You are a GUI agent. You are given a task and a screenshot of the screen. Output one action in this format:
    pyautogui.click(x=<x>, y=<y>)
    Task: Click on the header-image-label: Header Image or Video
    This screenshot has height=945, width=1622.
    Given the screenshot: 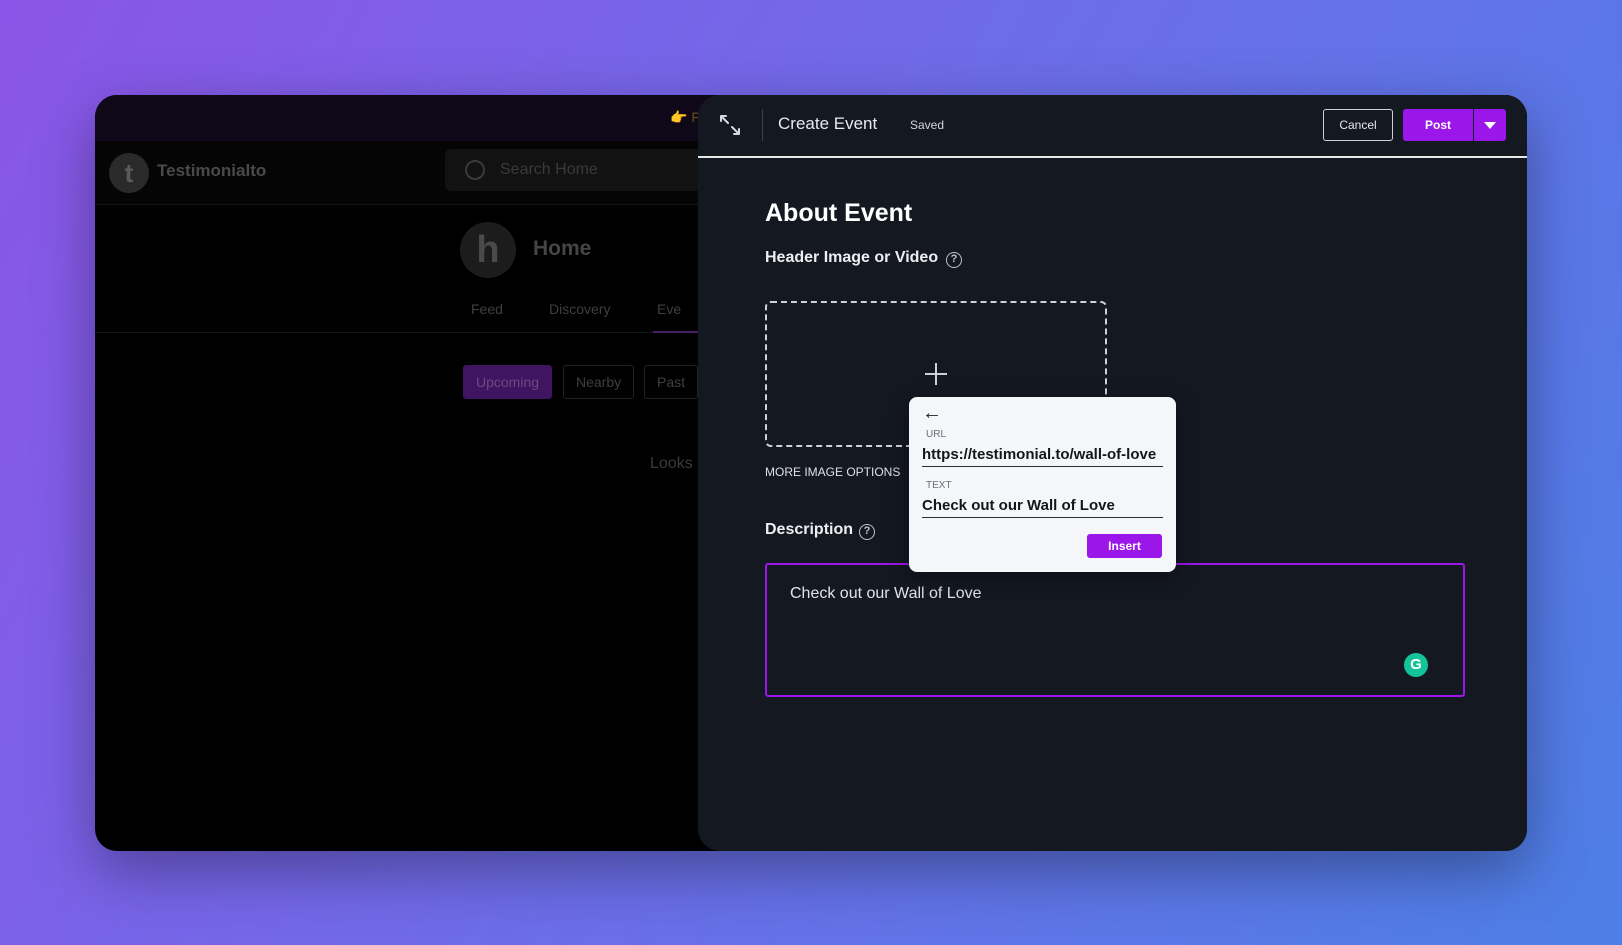 What is the action you would take?
    pyautogui.click(x=852, y=257)
    